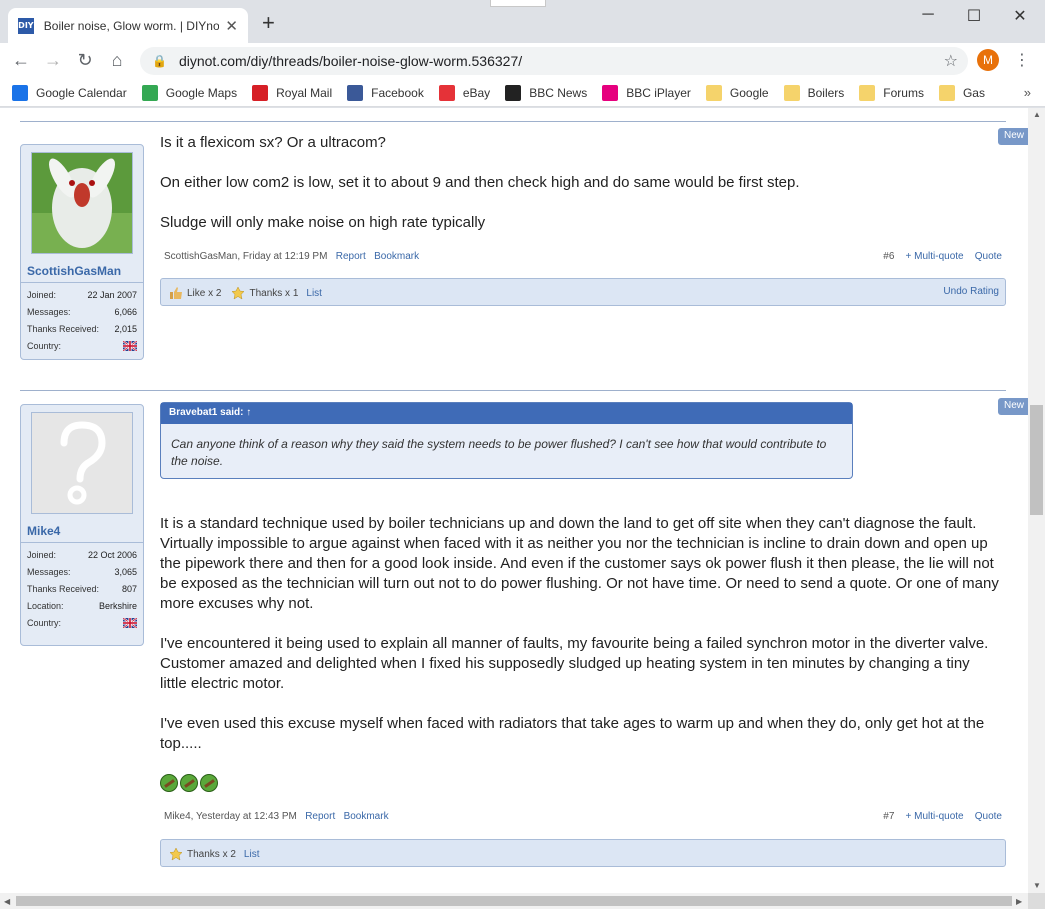 The height and width of the screenshot is (909, 1045). Describe the element at coordinates (81, 92) in the screenshot. I see `bookmark-label: Google Calendar` at that location.